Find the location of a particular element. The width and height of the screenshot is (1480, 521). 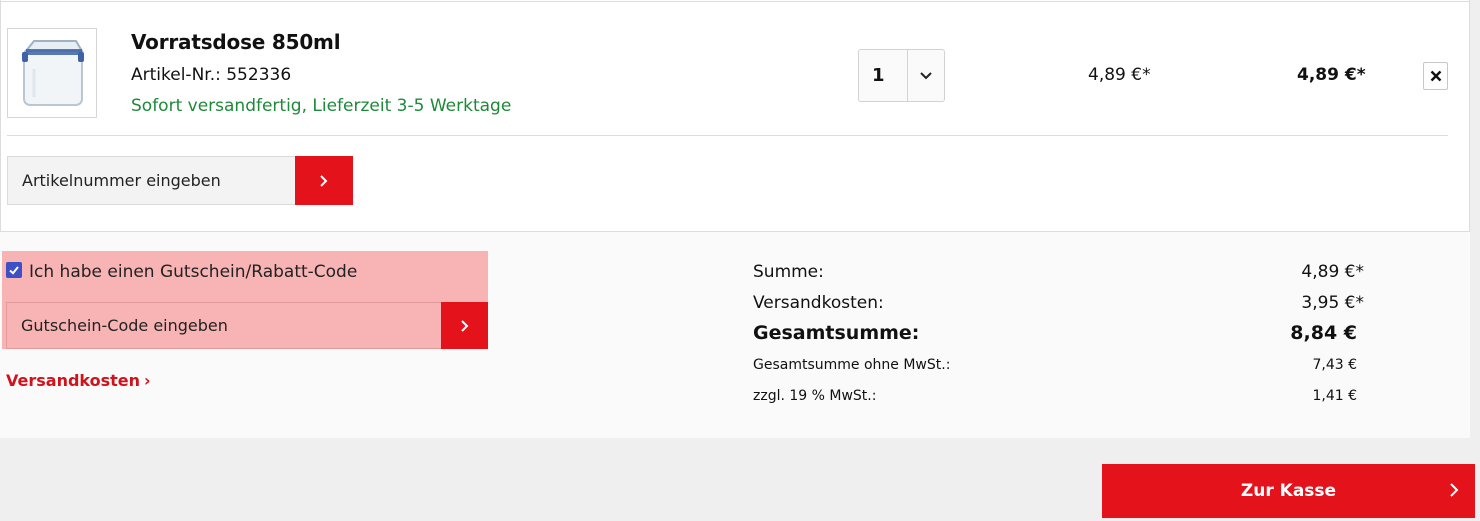

chevron-down-icon is located at coordinates (926, 75).